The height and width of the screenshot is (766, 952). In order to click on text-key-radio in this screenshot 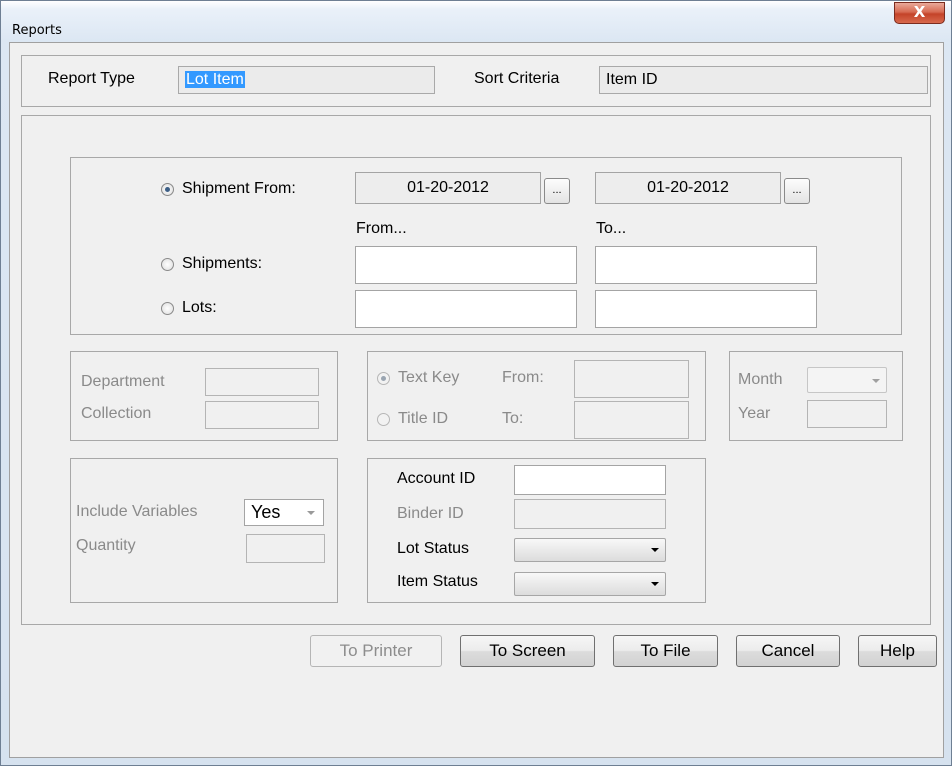, I will do `click(383, 378)`.